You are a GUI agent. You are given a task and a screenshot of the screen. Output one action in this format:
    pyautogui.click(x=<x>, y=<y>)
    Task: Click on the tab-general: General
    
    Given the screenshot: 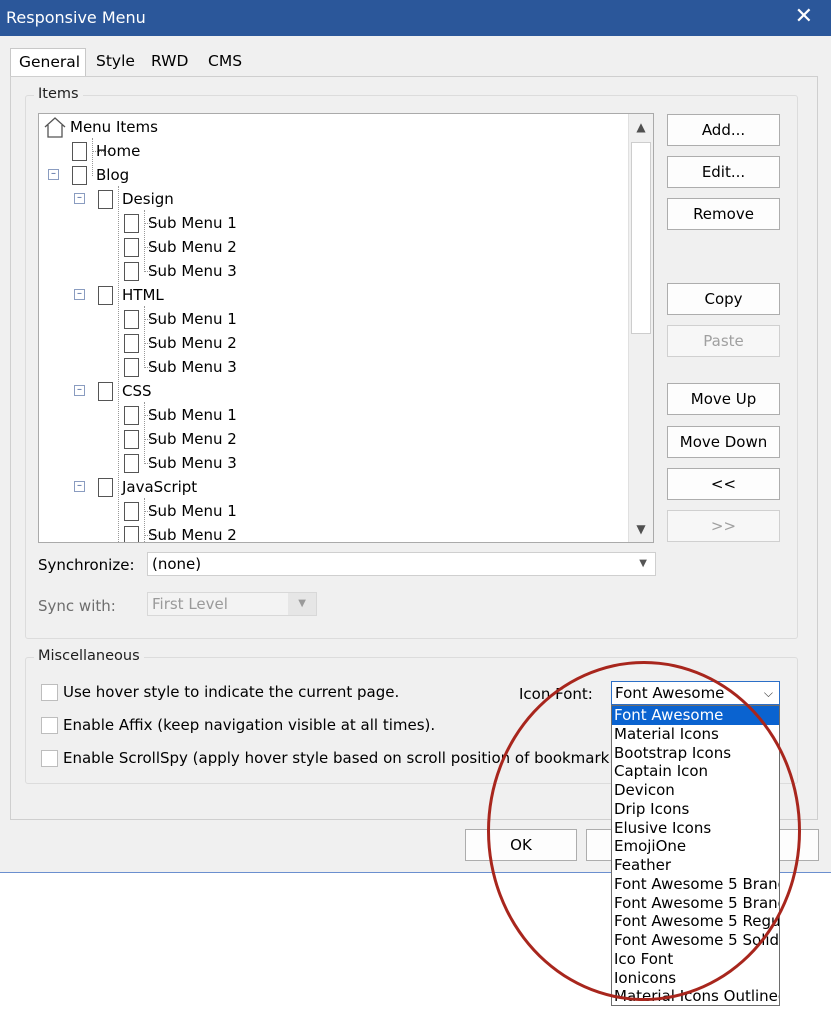 What is the action you would take?
    pyautogui.click(x=48, y=62)
    